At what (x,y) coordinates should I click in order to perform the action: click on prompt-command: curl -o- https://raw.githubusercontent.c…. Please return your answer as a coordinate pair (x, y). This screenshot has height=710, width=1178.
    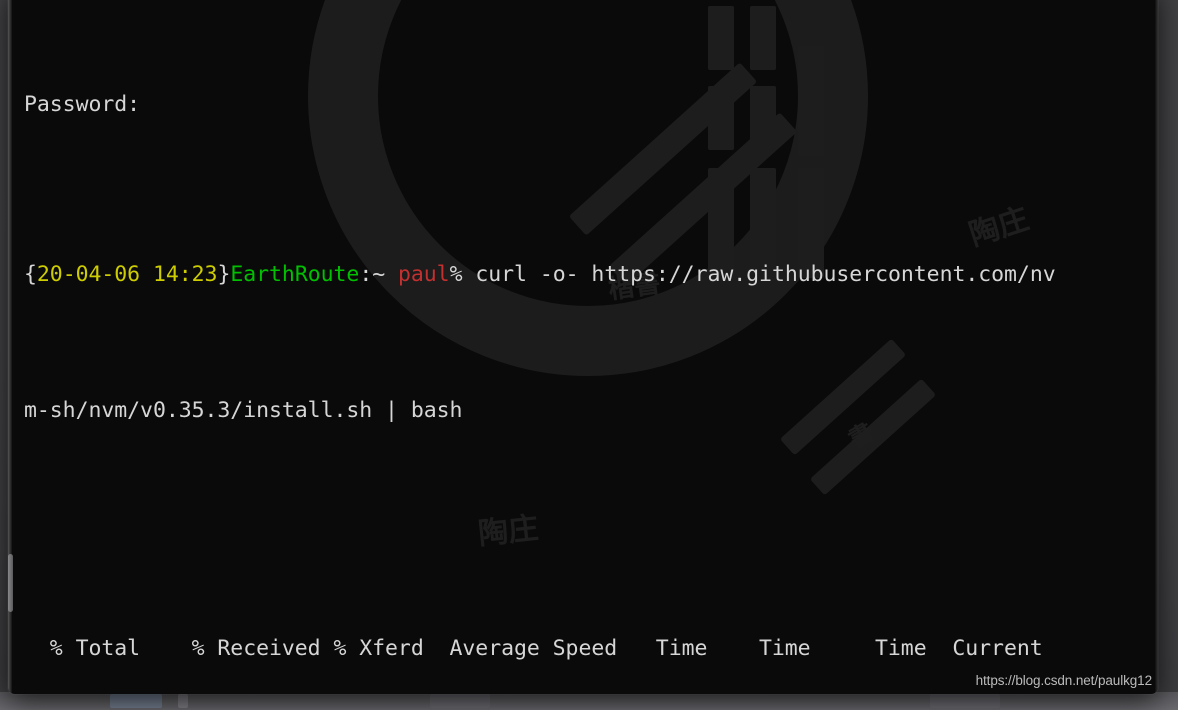
    Looking at the image, I should click on (765, 274).